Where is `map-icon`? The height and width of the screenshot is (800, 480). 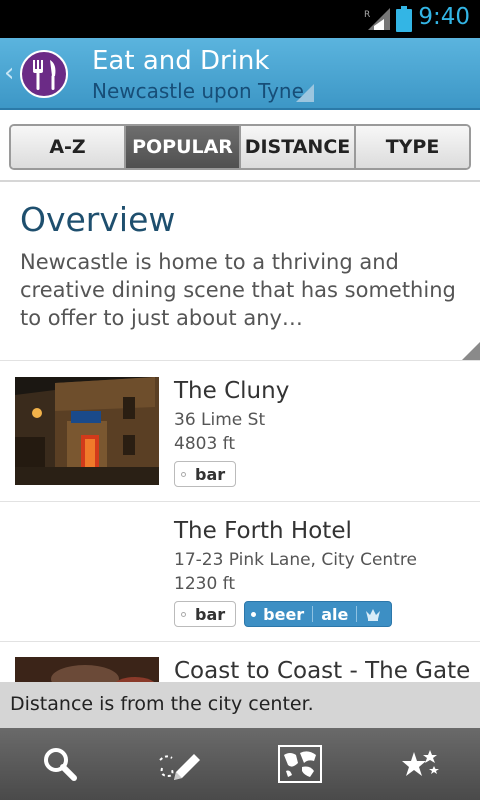 map-icon is located at coordinates (300, 764).